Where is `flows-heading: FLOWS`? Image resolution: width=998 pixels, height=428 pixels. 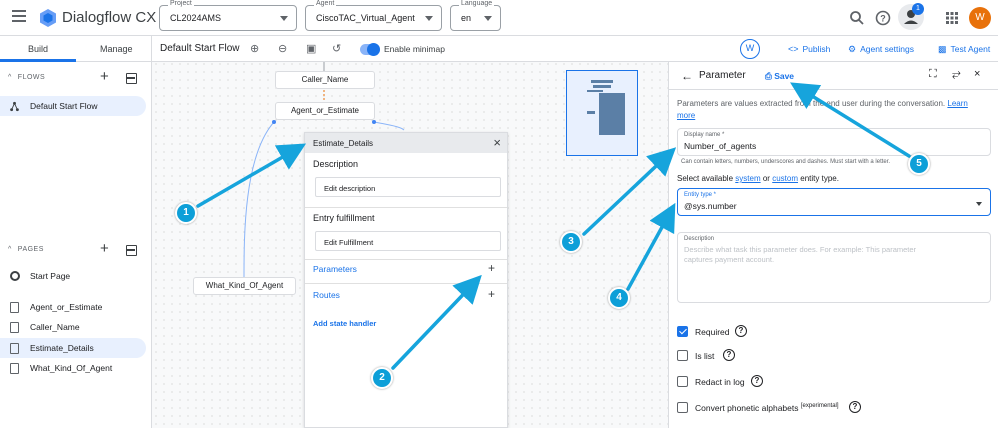
flows-heading: FLOWS is located at coordinates (31, 77).